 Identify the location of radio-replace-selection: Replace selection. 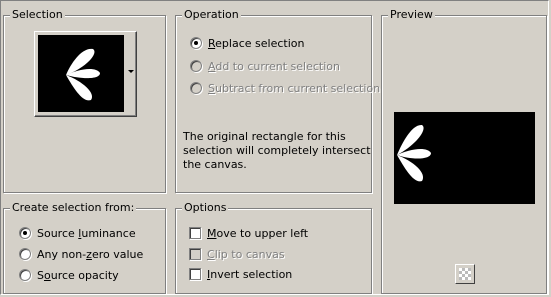
(247, 43).